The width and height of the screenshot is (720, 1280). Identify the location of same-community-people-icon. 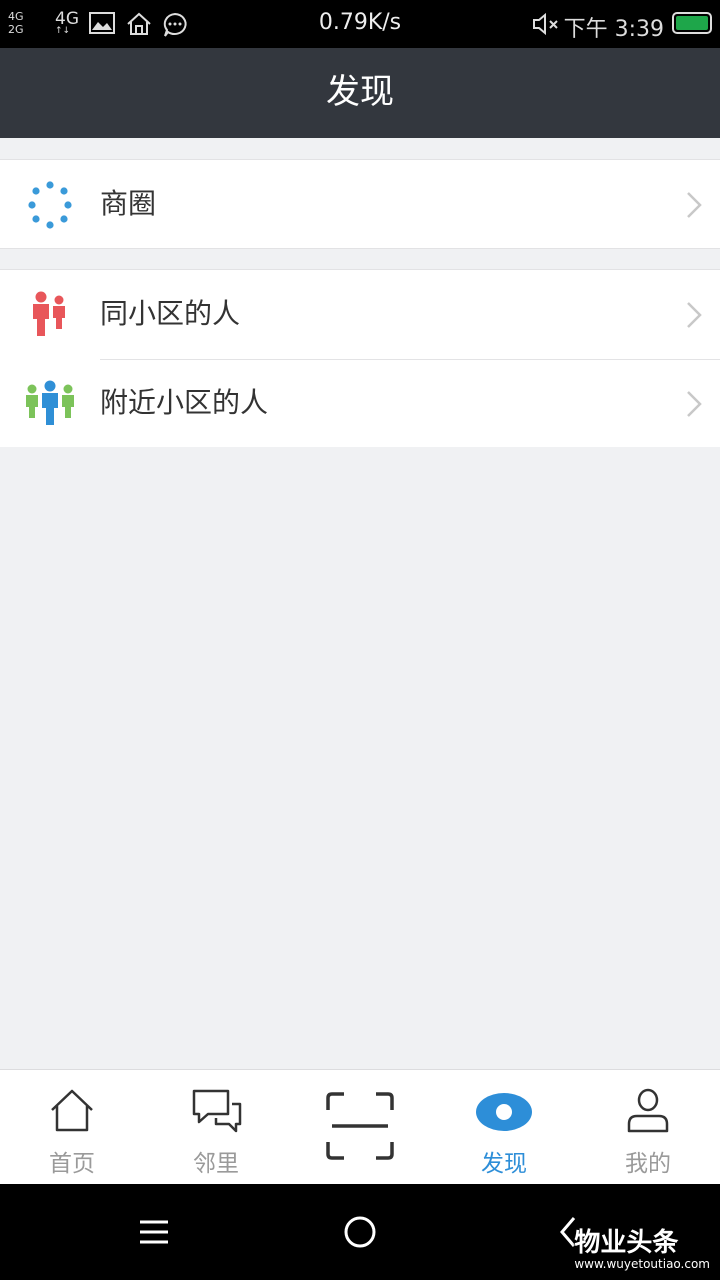
(49, 313).